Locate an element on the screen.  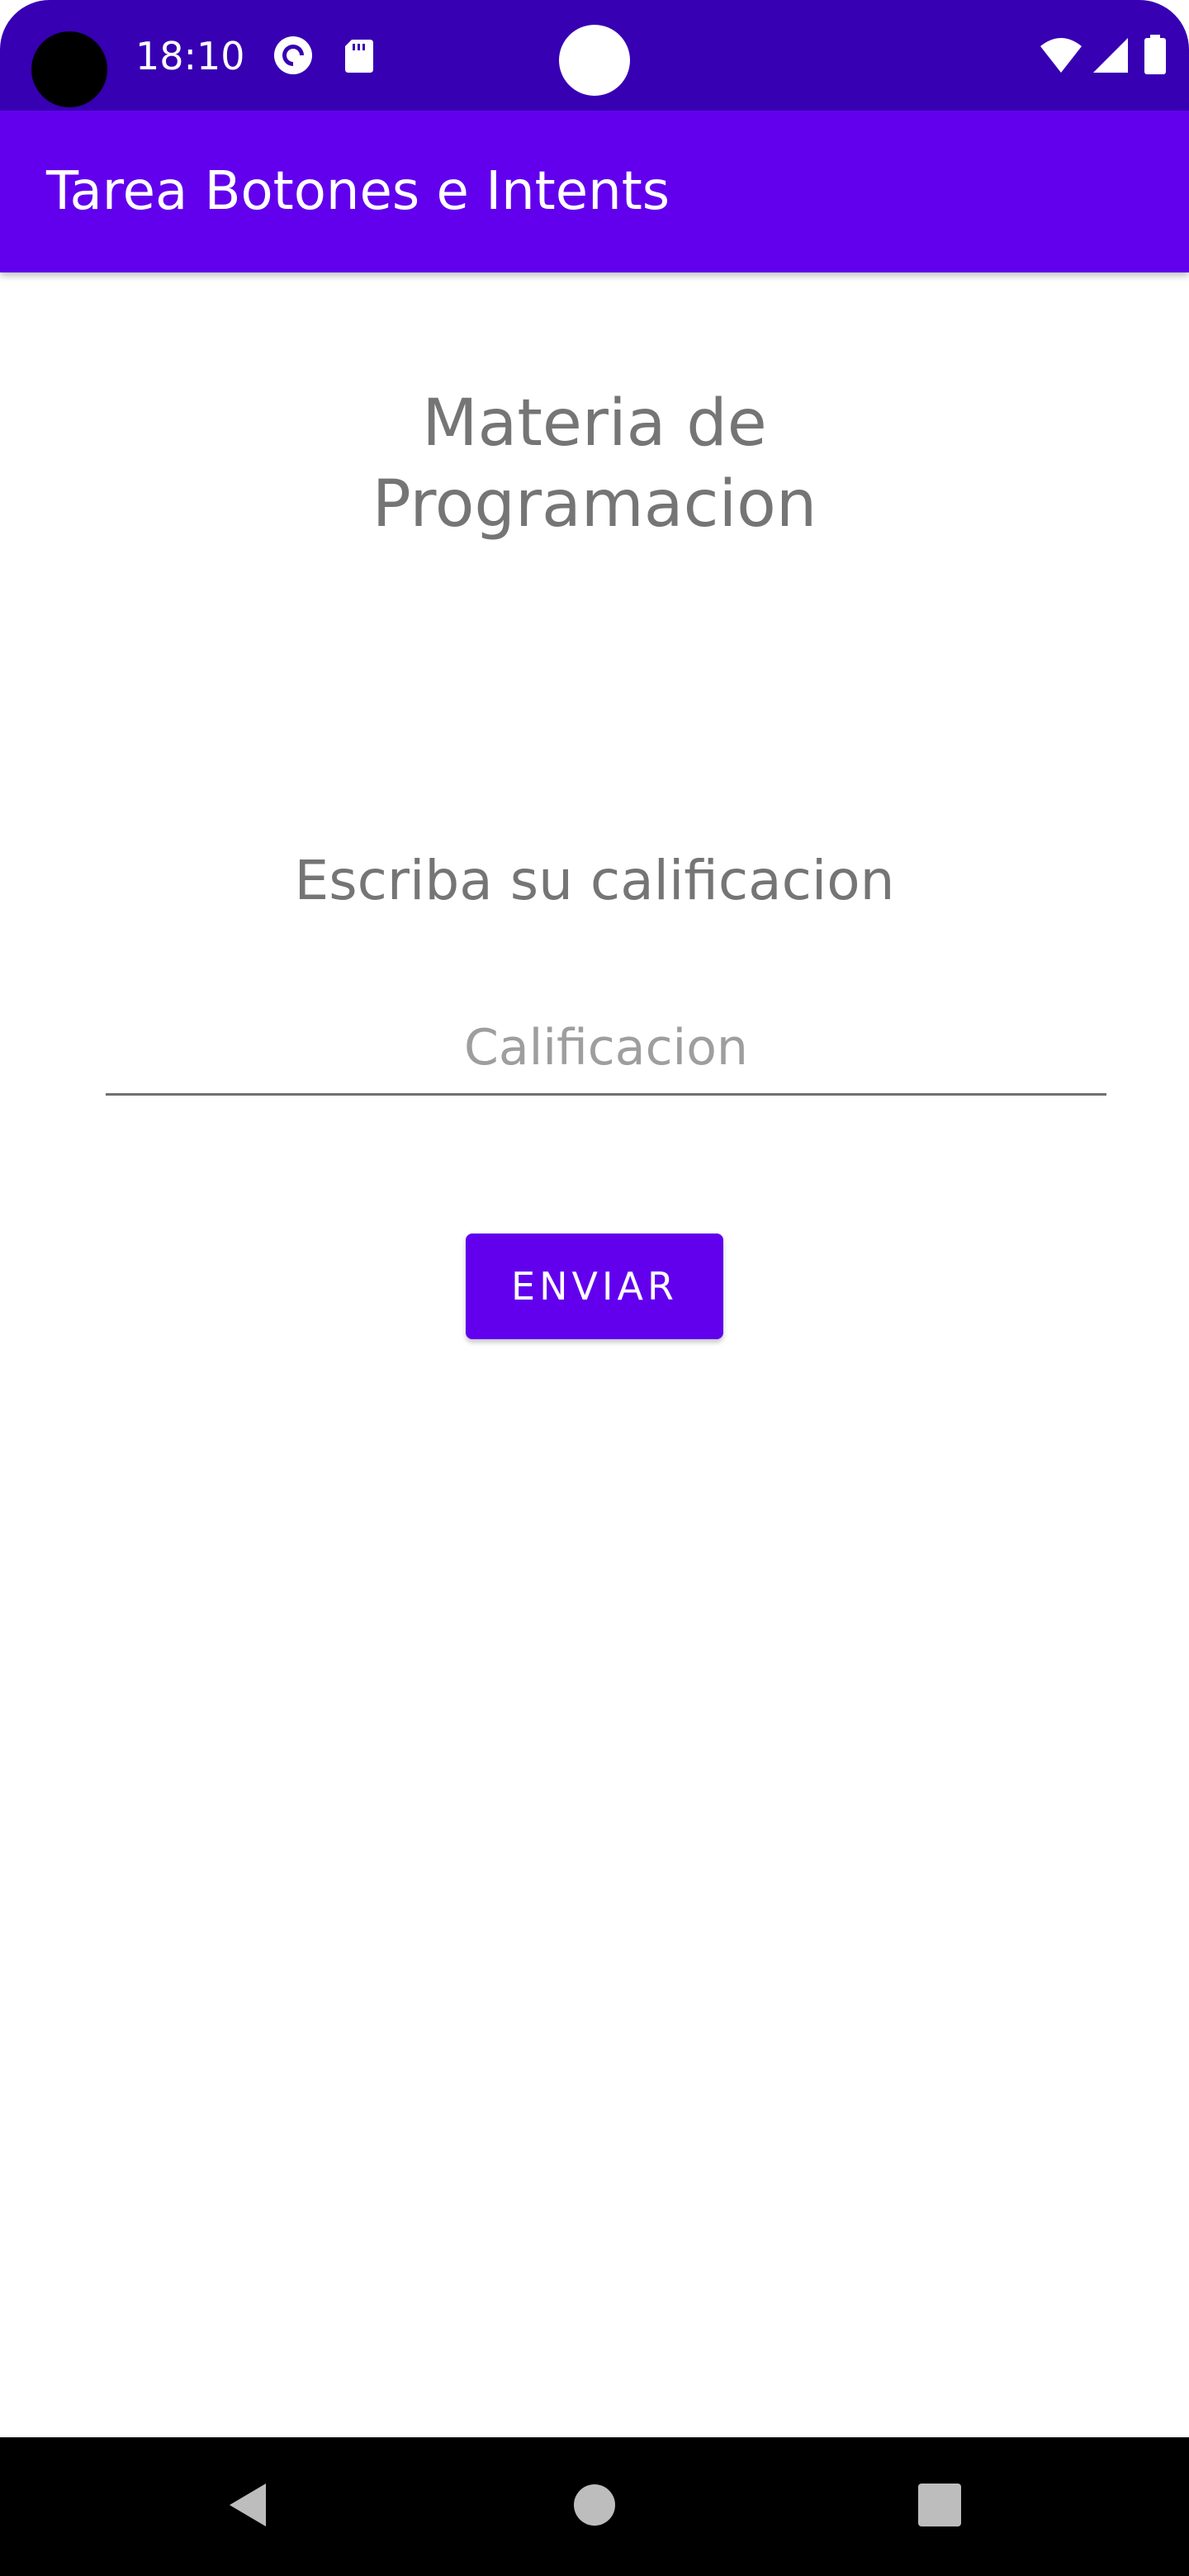
app-bar: Tarea Botones e Intents is located at coordinates (594, 191).